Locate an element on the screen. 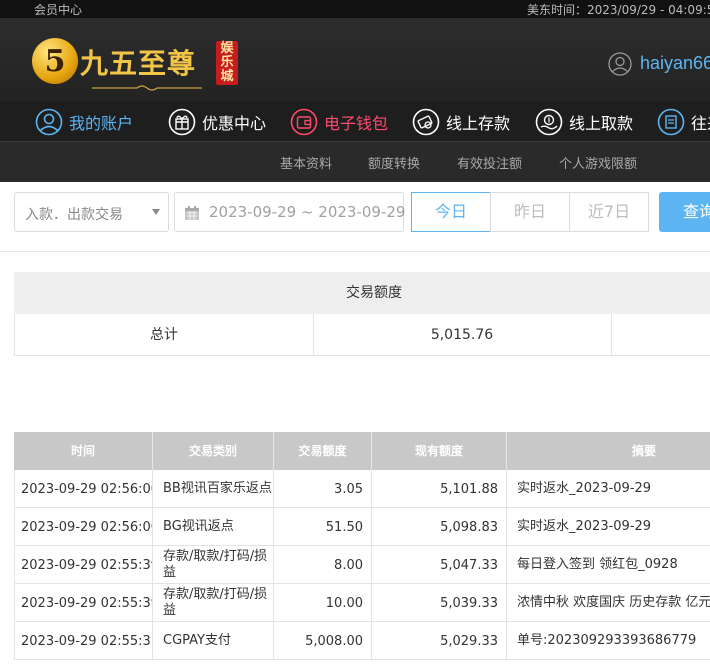 The height and width of the screenshot is (667, 710). wallet-icon is located at coordinates (304, 122).